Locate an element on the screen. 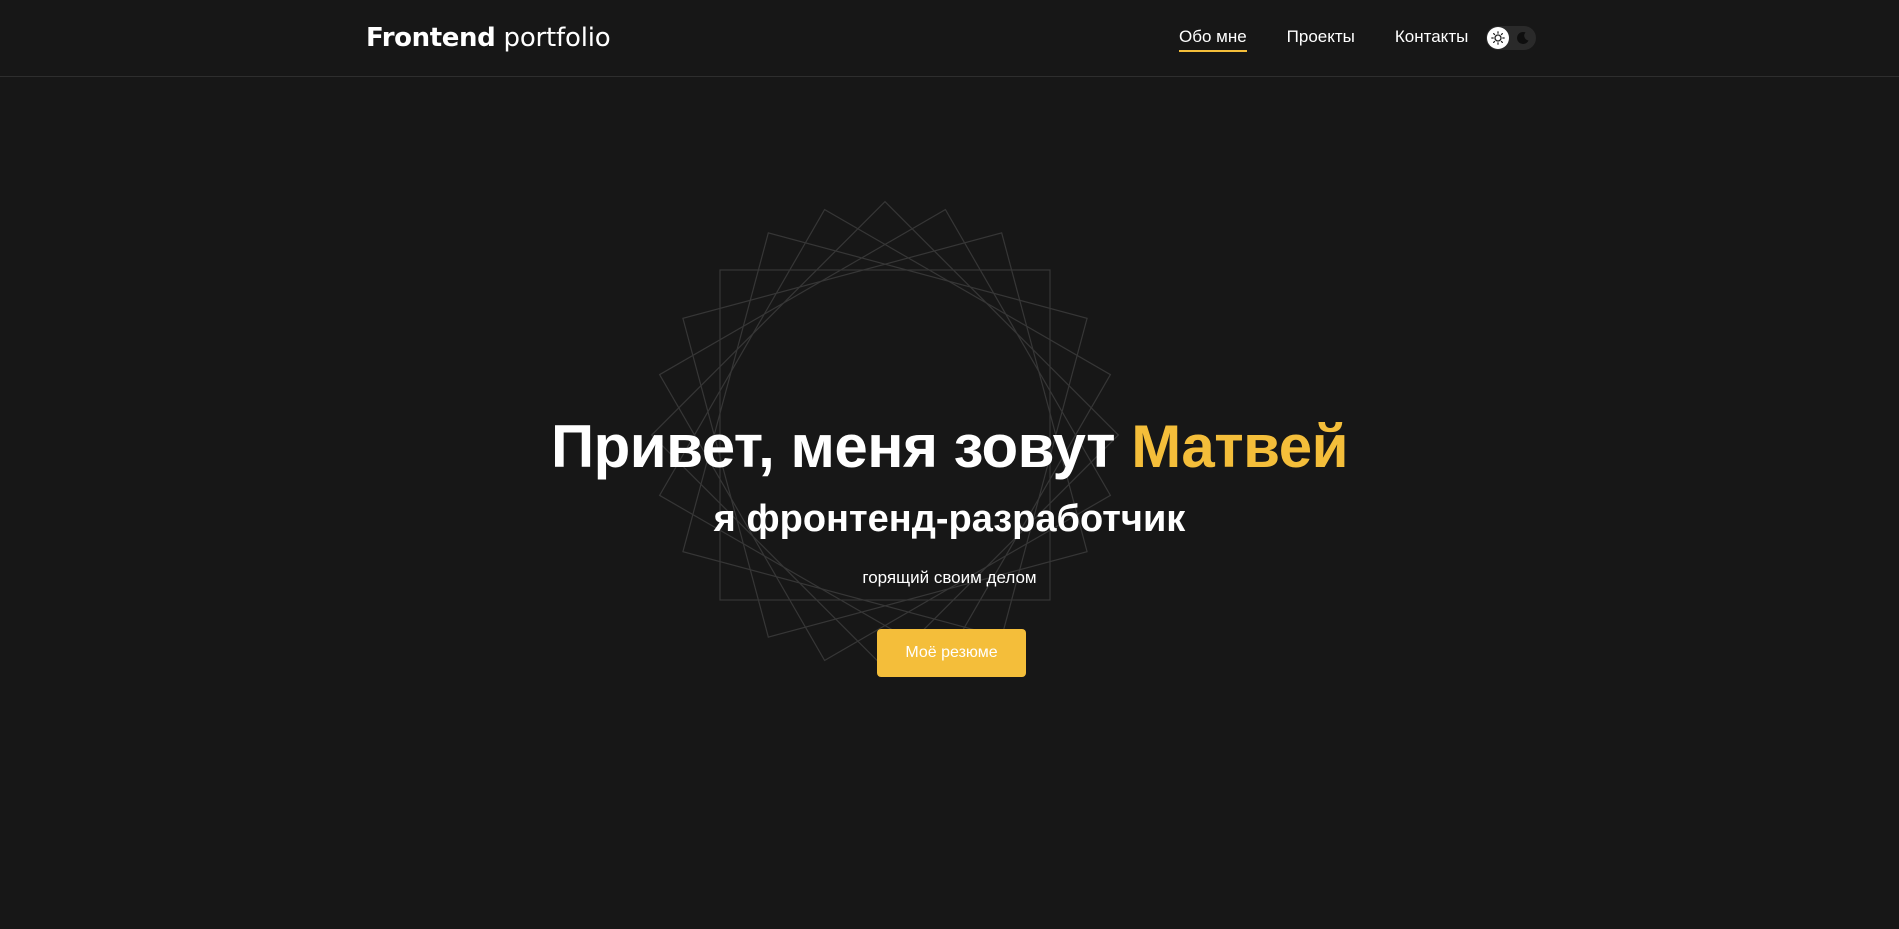  sun-icon is located at coordinates (1498, 38).